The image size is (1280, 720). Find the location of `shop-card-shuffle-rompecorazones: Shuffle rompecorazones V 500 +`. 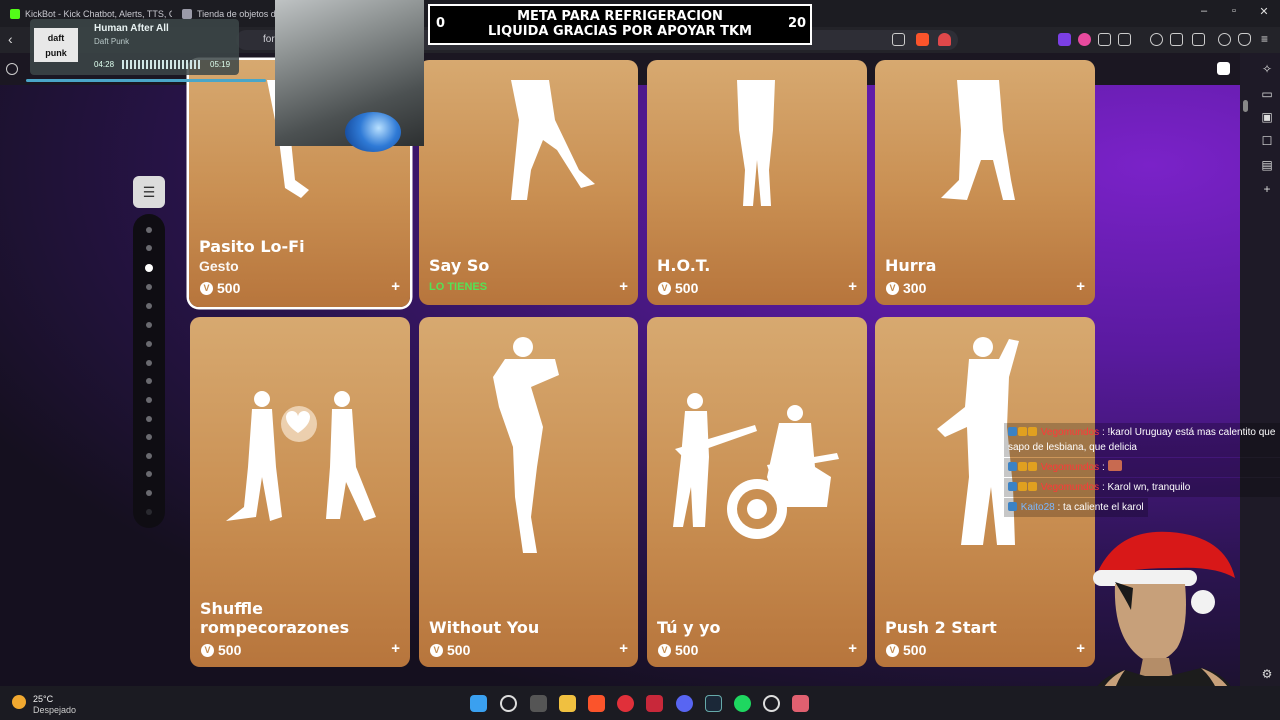

shop-card-shuffle-rompecorazones: Shuffle rompecorazones V 500 + is located at coordinates (300, 492).